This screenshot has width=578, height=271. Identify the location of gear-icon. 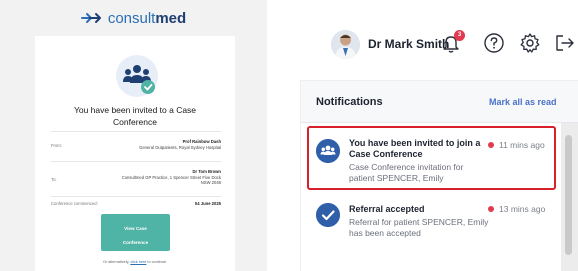
(530, 43).